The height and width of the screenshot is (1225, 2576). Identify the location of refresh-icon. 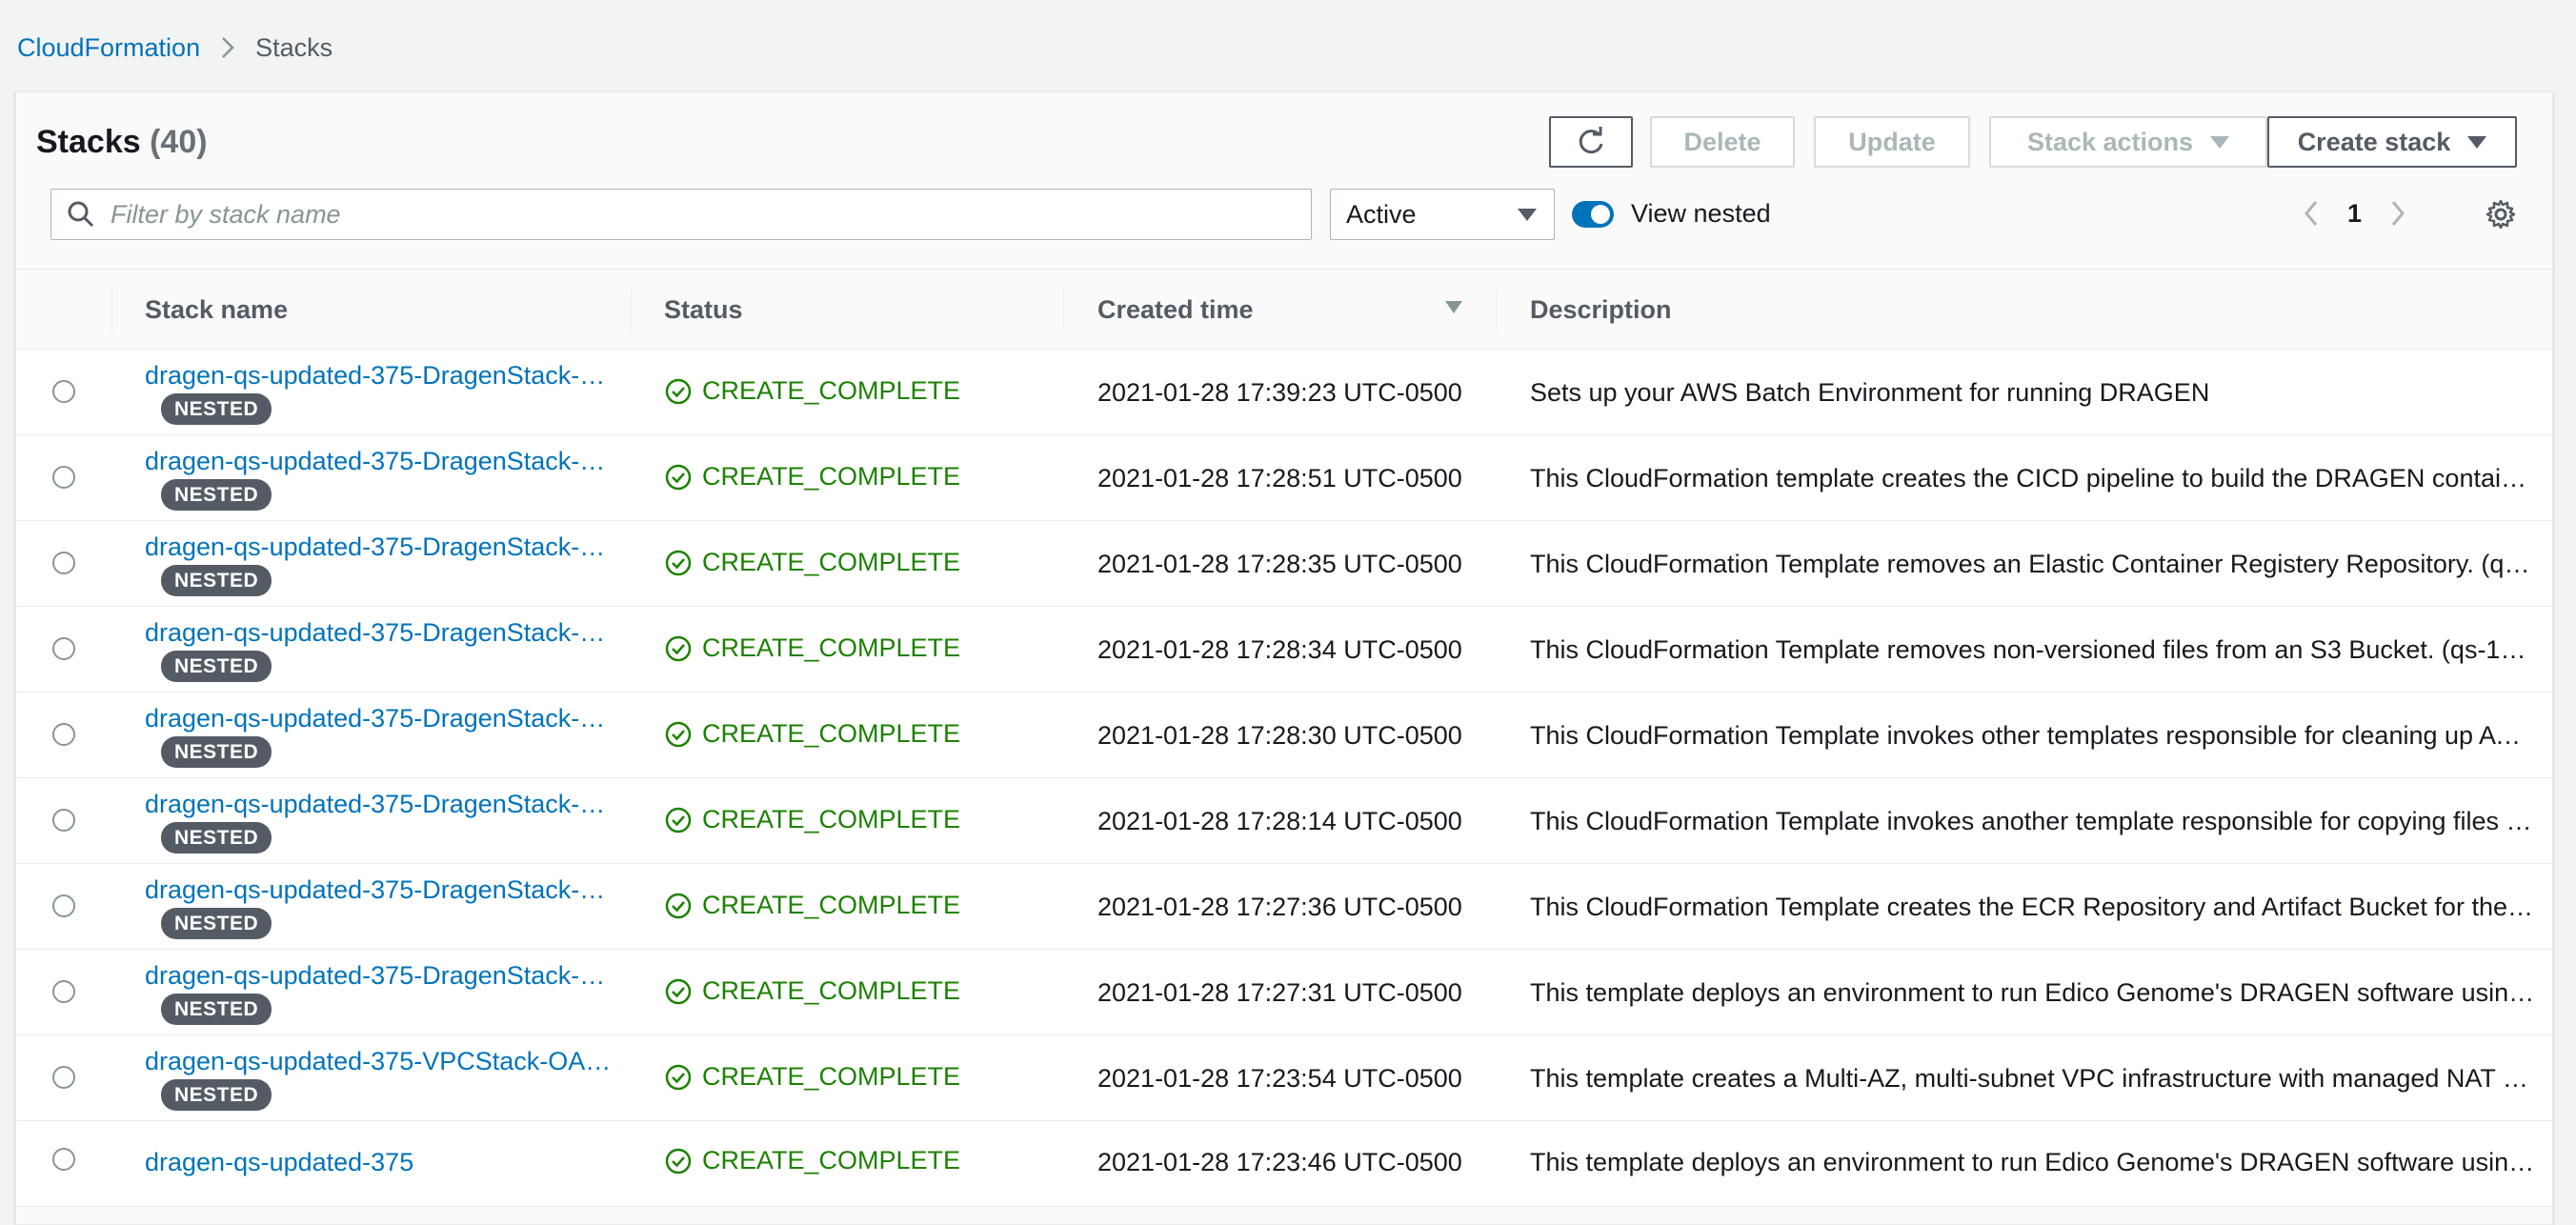
(1591, 140).